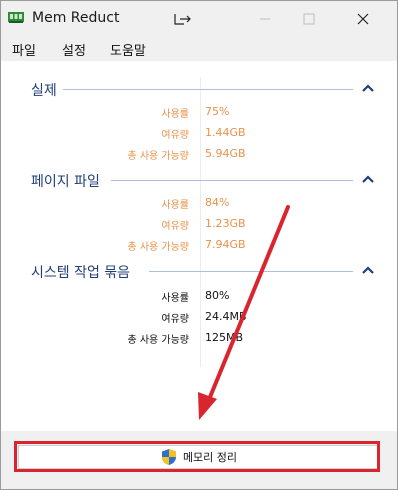 This screenshot has width=398, height=490. Describe the element at coordinates (76, 18) in the screenshot. I see `window-title: Mem Reduct` at that location.